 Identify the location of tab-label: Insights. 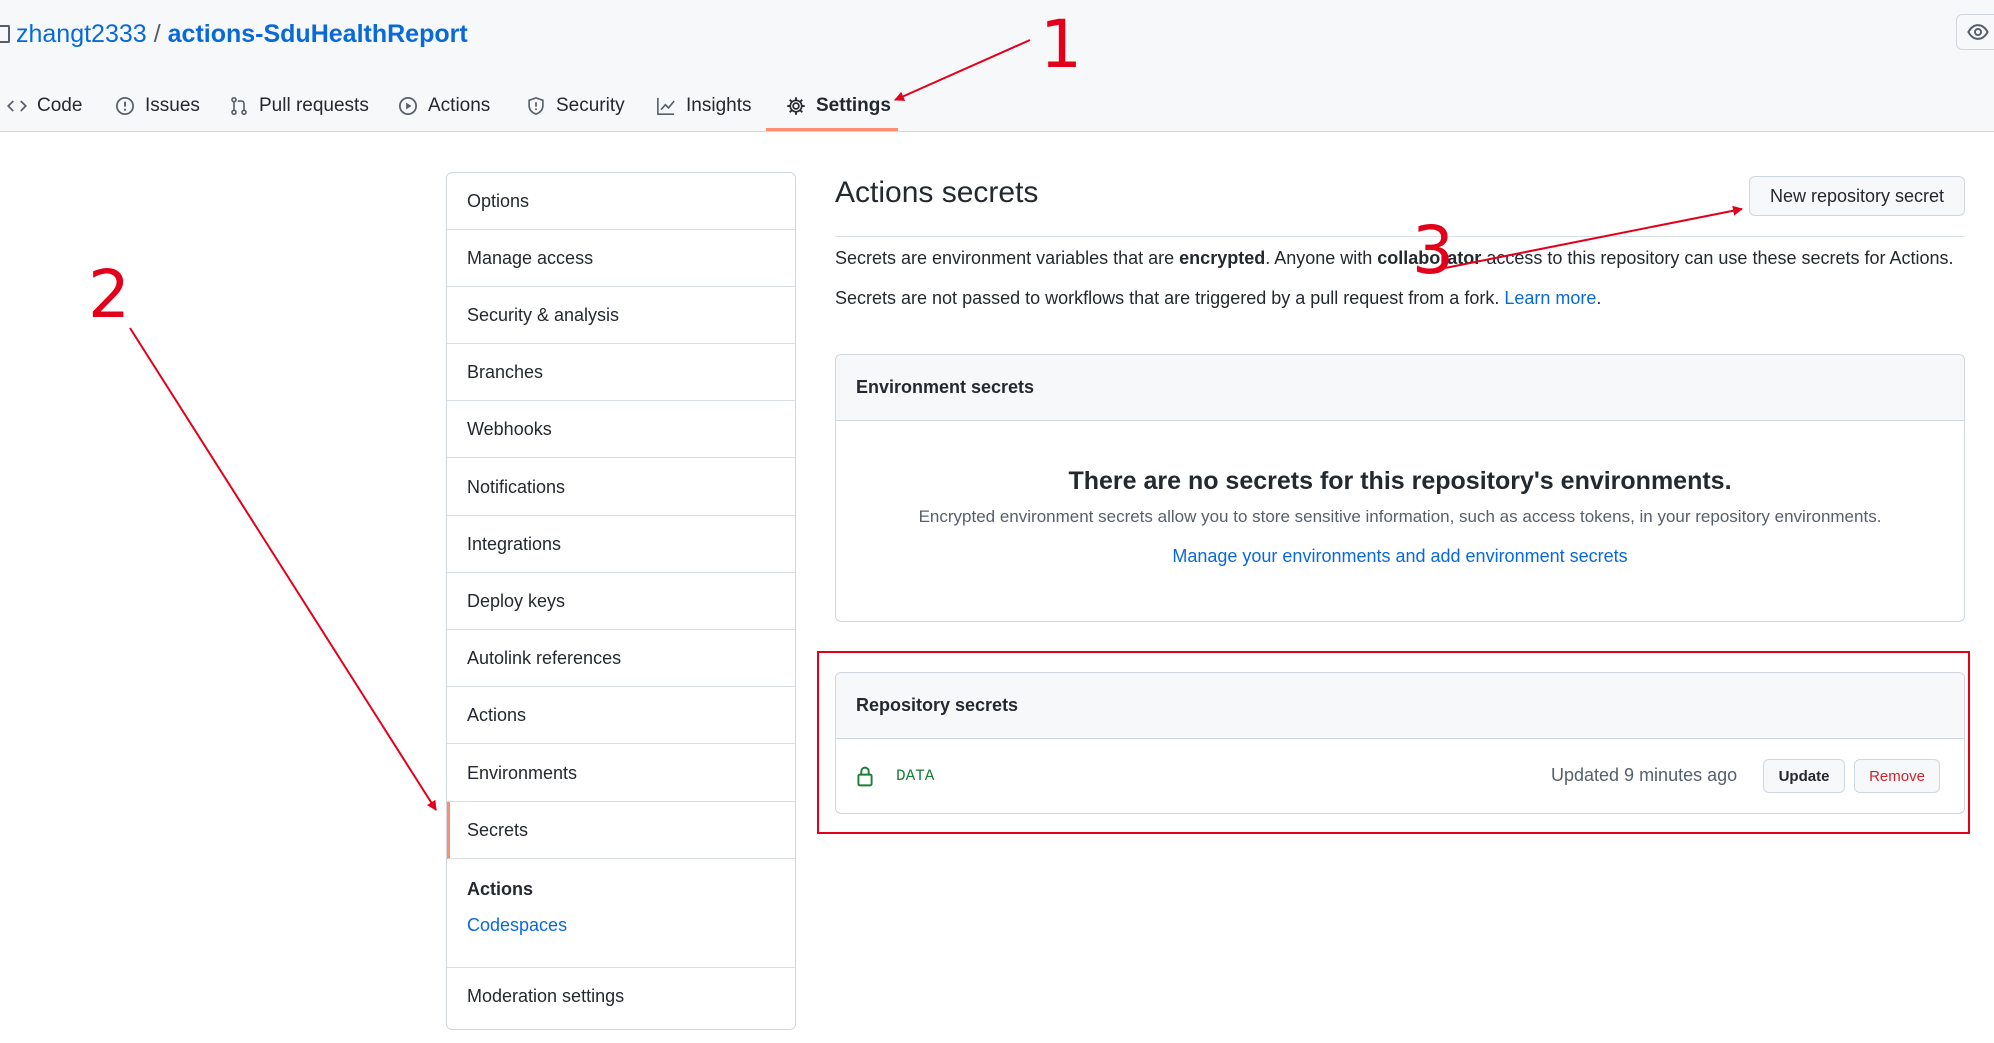
(719, 105).